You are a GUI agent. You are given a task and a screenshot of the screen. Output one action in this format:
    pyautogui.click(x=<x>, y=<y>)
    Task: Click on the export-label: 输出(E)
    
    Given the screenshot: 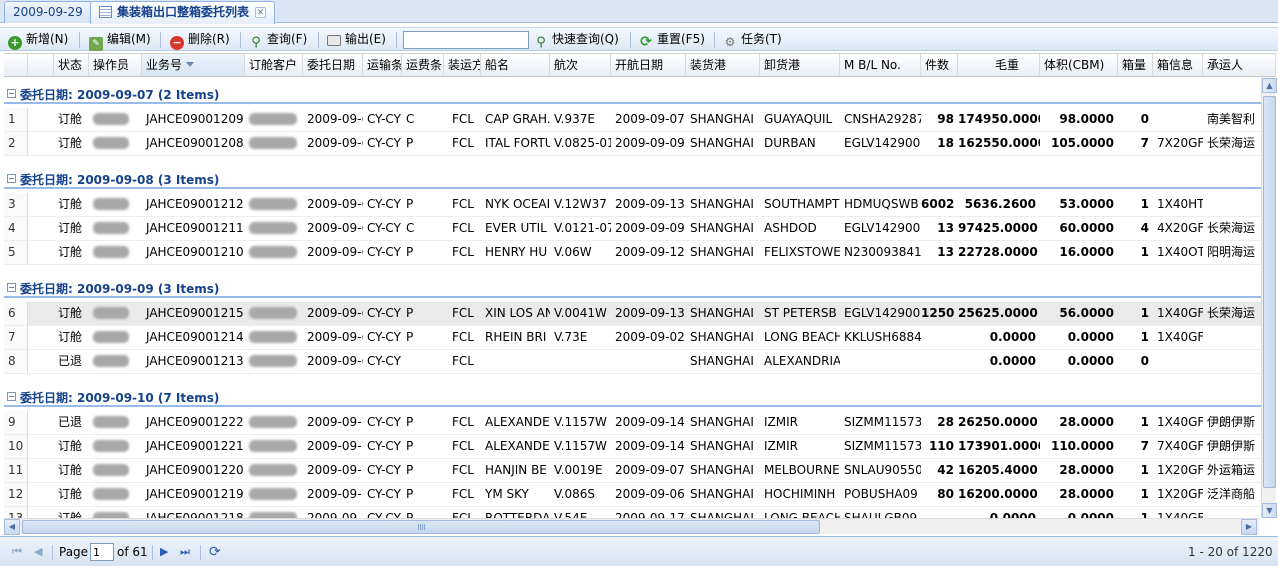 What is the action you would take?
    pyautogui.click(x=365, y=39)
    